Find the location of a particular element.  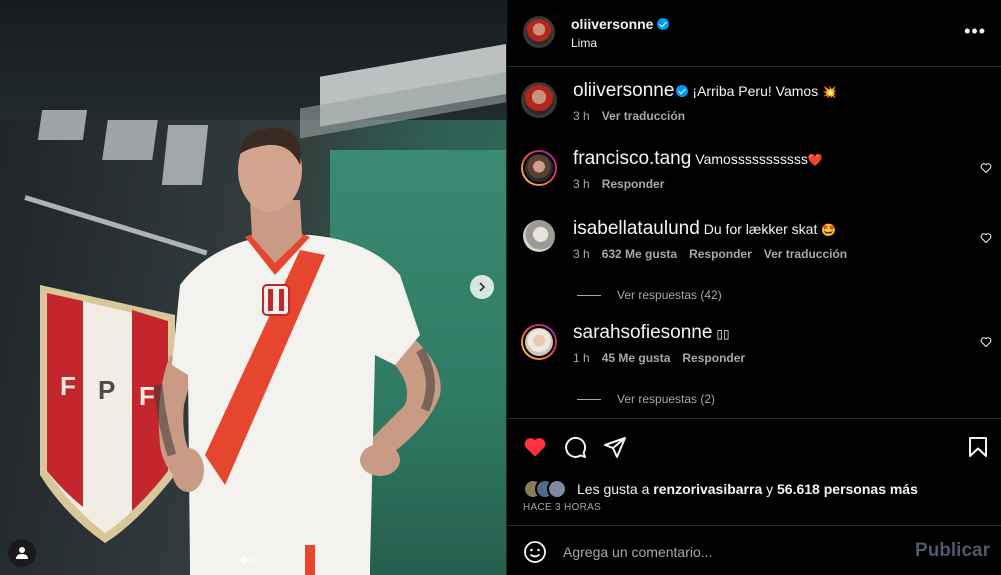

caption-time: 3 h is located at coordinates (581, 116).